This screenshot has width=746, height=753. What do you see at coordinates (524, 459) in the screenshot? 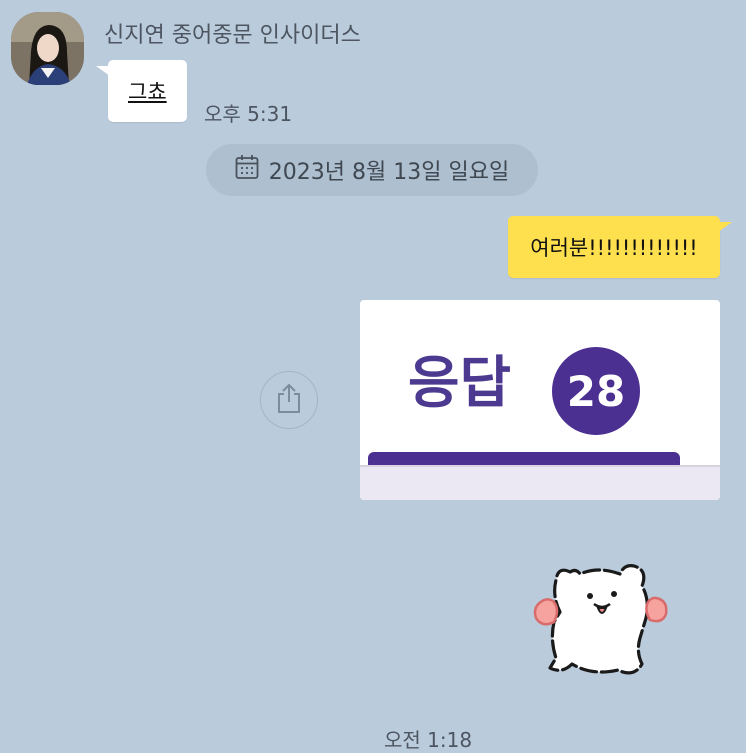
I see `image-tab-indicator` at bounding box center [524, 459].